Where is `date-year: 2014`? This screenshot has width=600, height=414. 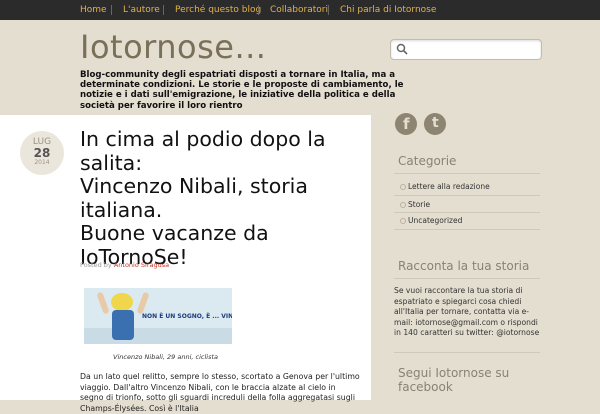
date-year: 2014 is located at coordinates (42, 162).